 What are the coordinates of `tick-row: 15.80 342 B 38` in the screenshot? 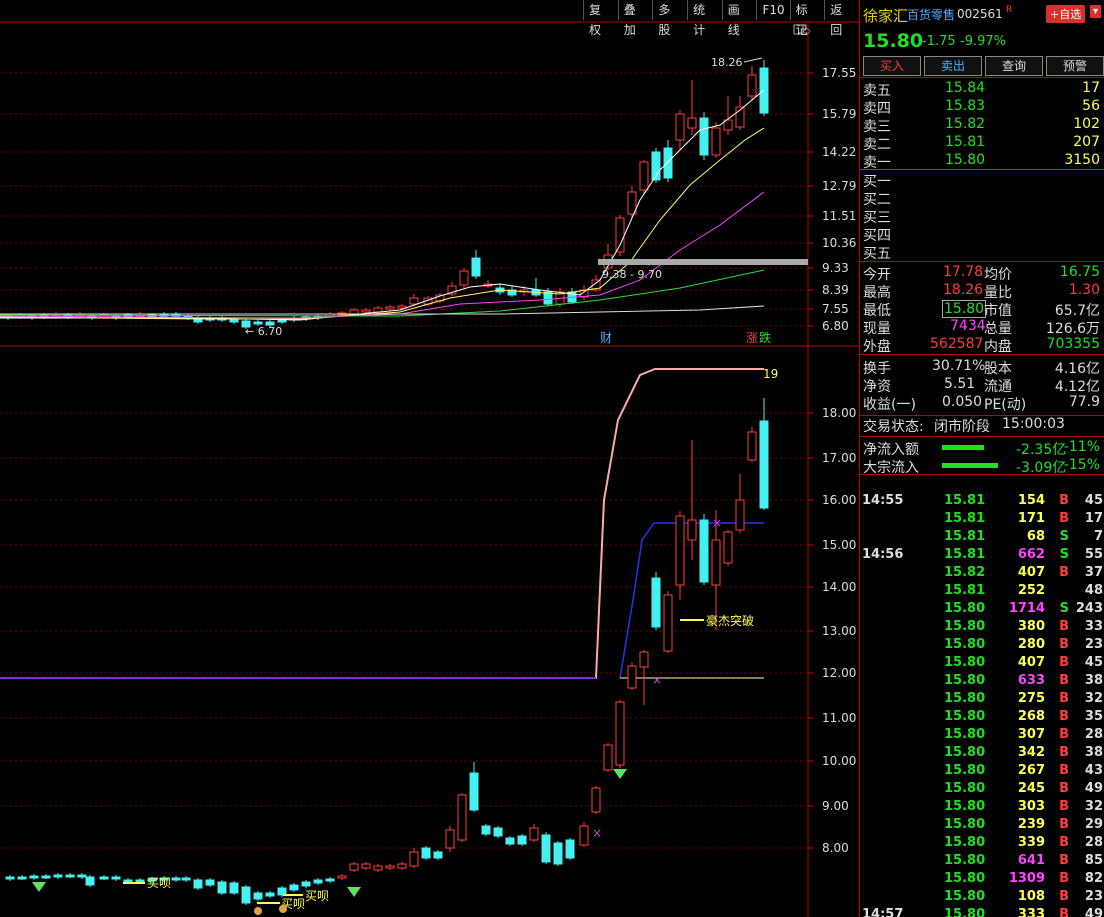 It's located at (982, 754).